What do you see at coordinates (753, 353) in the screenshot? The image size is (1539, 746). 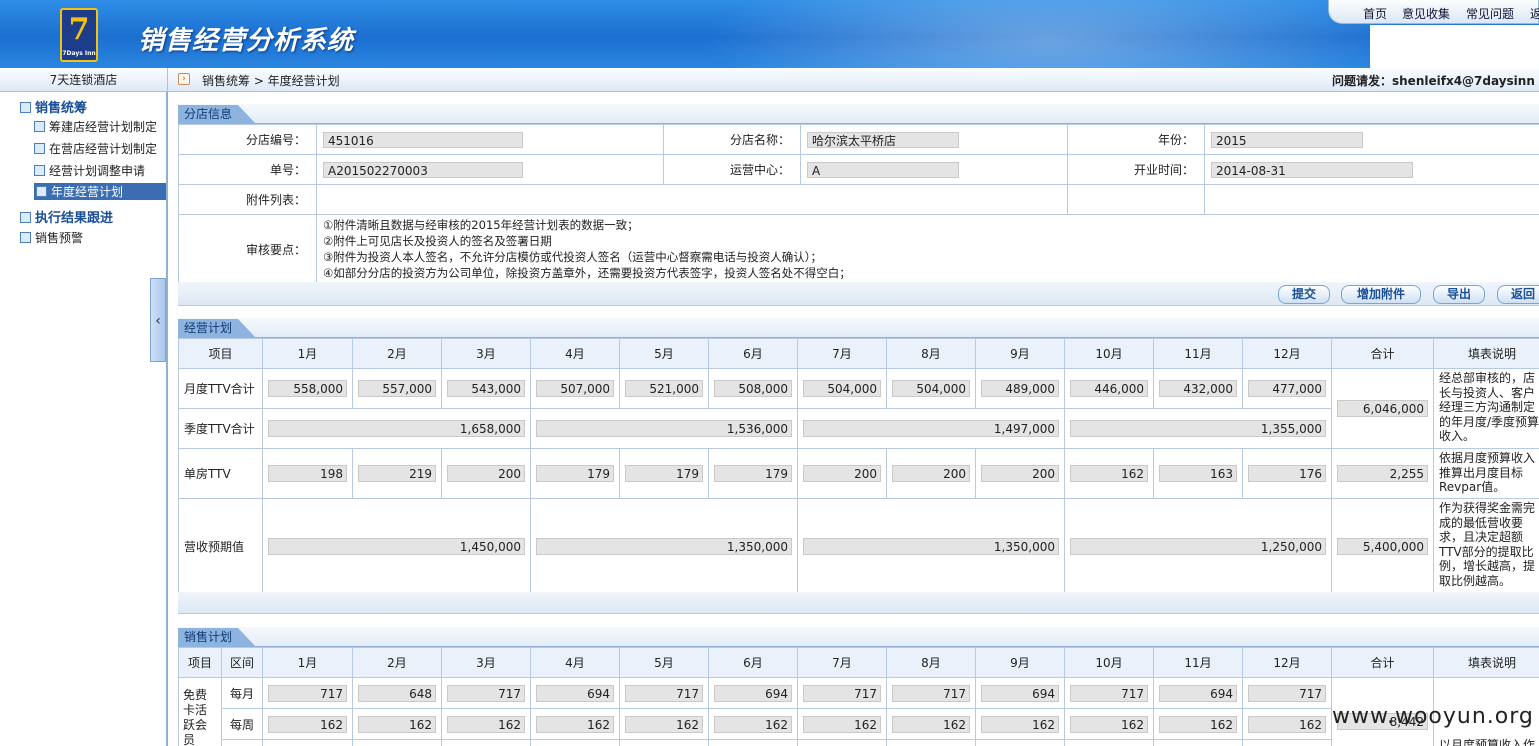 I see `col-header-month: 6月` at bounding box center [753, 353].